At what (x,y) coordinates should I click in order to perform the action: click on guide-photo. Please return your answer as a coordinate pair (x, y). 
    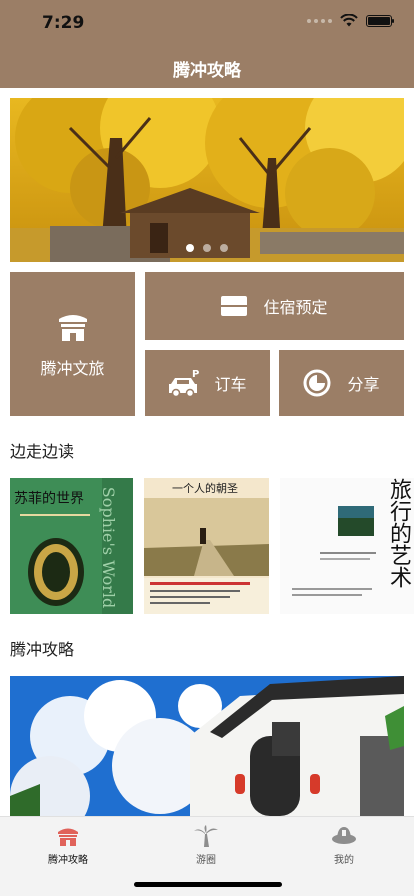
    Looking at the image, I should click on (207, 746).